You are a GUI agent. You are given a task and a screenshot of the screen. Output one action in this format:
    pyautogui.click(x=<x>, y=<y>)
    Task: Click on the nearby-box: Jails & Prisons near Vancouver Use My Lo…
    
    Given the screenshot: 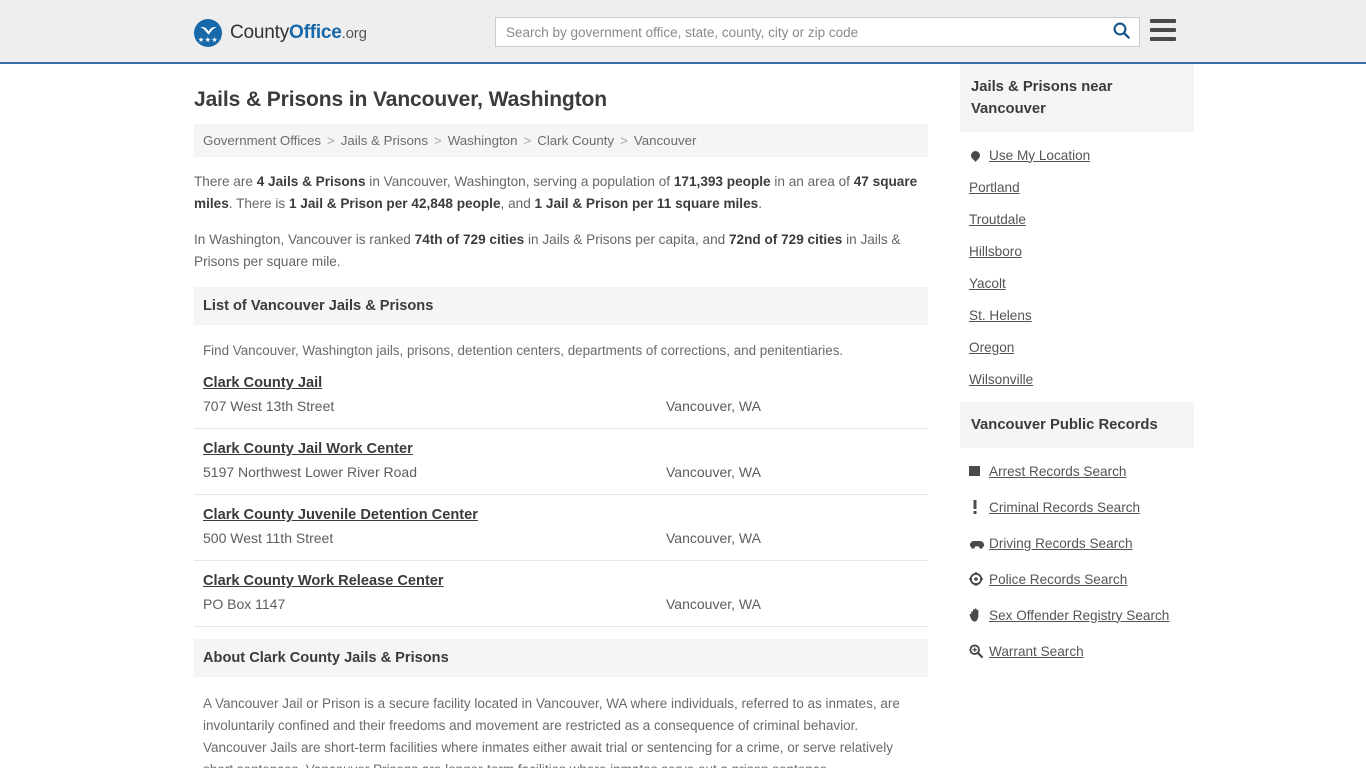 What is the action you would take?
    pyautogui.click(x=1077, y=226)
    